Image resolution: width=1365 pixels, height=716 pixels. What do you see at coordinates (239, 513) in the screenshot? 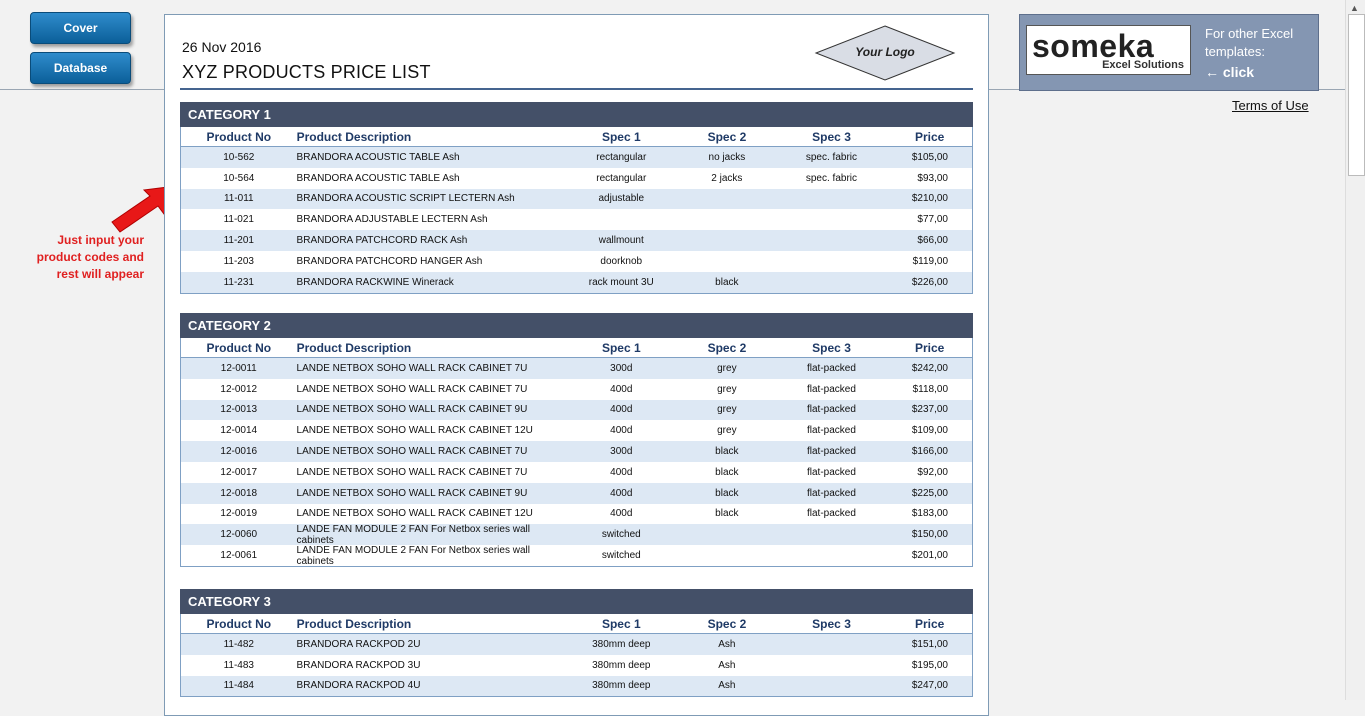
I see `table-cell: 12-0019` at bounding box center [239, 513].